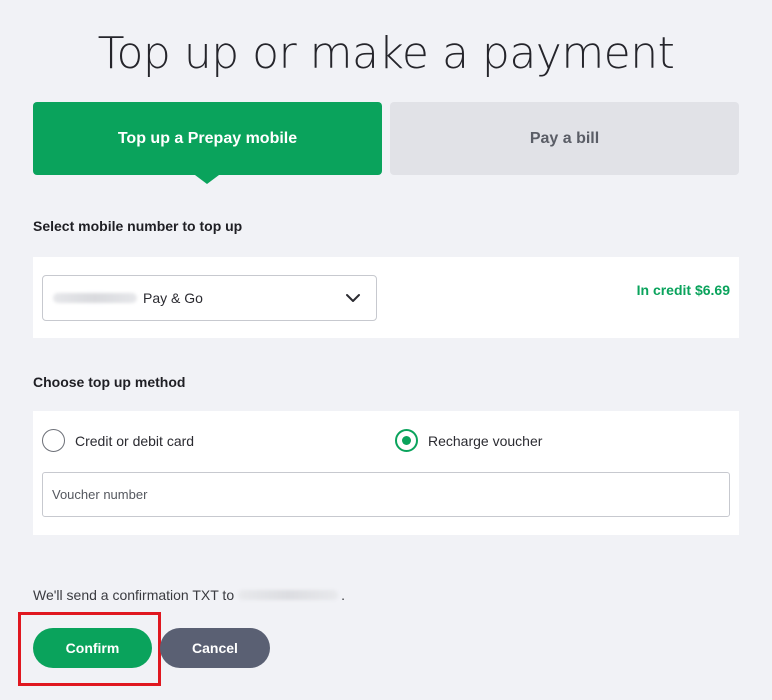 The image size is (772, 700). I want to click on credit-card-option-label: Credit or debit card, so click(135, 440).